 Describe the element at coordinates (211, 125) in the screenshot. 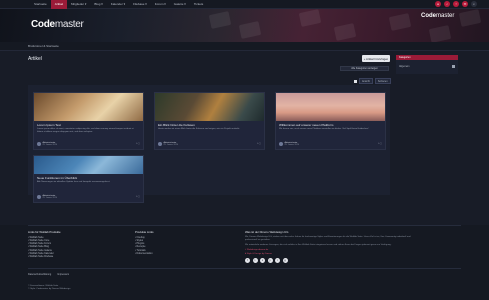

I see `article-title: Ein Blick hinter die Kulissen` at that location.